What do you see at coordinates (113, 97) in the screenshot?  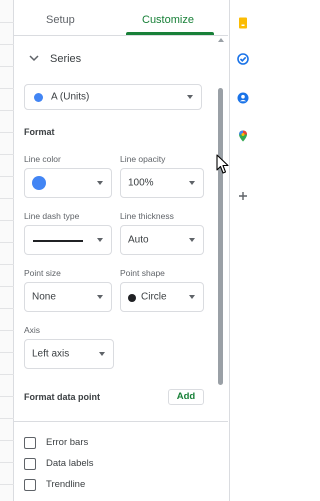 I see `series-select: A (Units)` at bounding box center [113, 97].